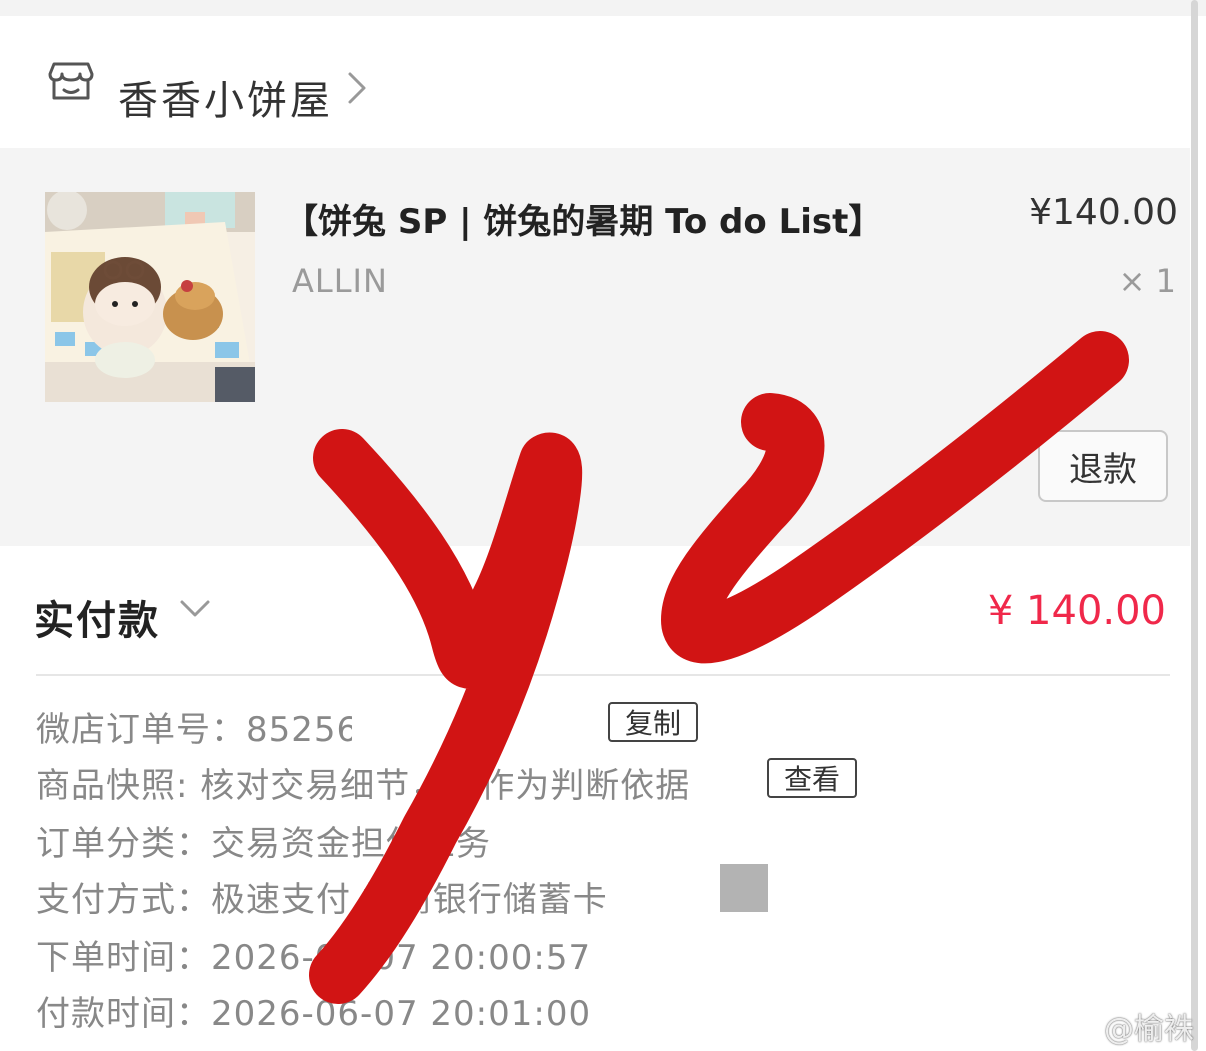 This screenshot has width=1206, height=1051. I want to click on order-time-label: 下单时间：, so click(123, 958).